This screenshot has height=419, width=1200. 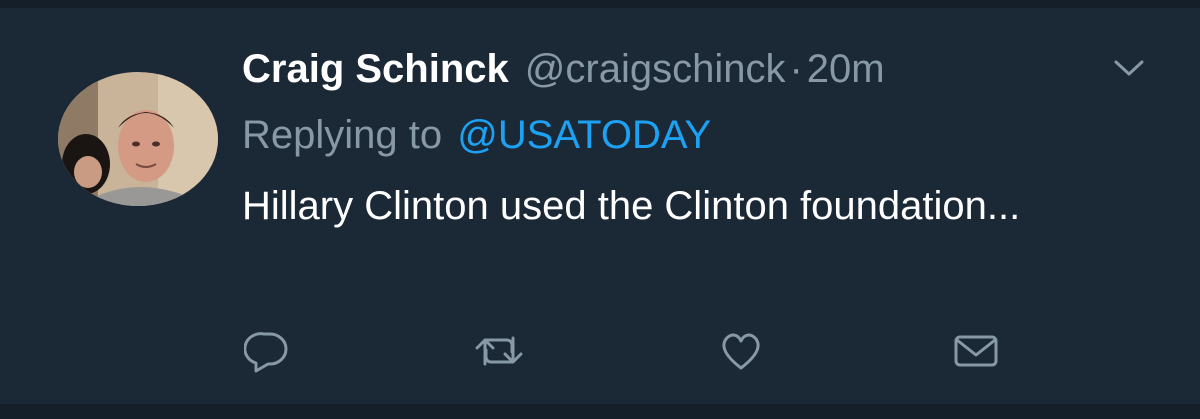 What do you see at coordinates (846, 69) in the screenshot?
I see `timestamp: 20m` at bounding box center [846, 69].